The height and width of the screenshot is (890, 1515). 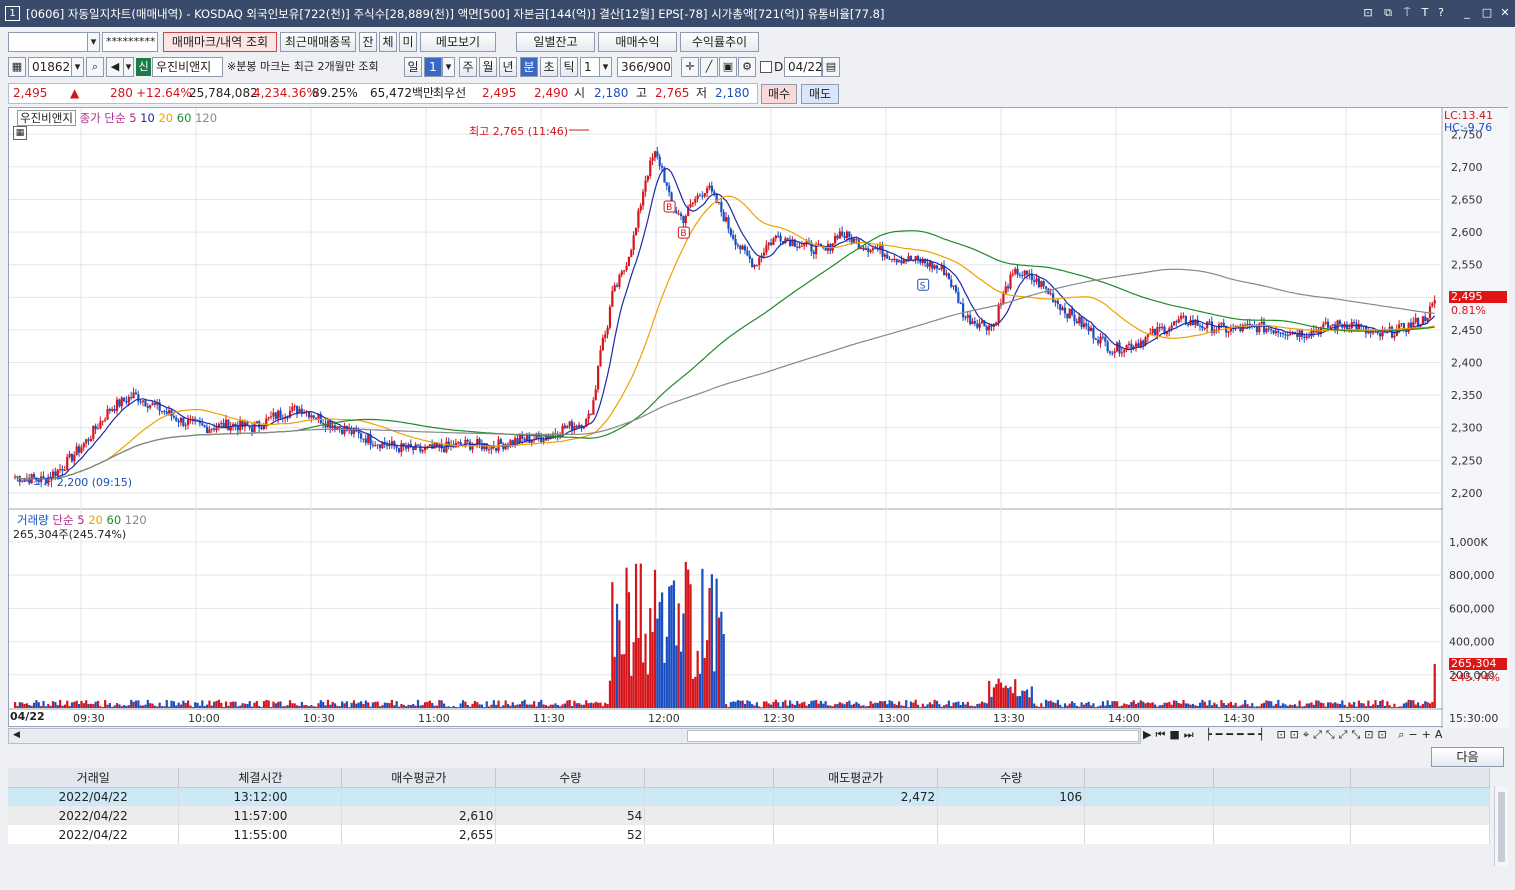 I want to click on day-count-dropdown-icon: ▾, so click(x=448, y=67).